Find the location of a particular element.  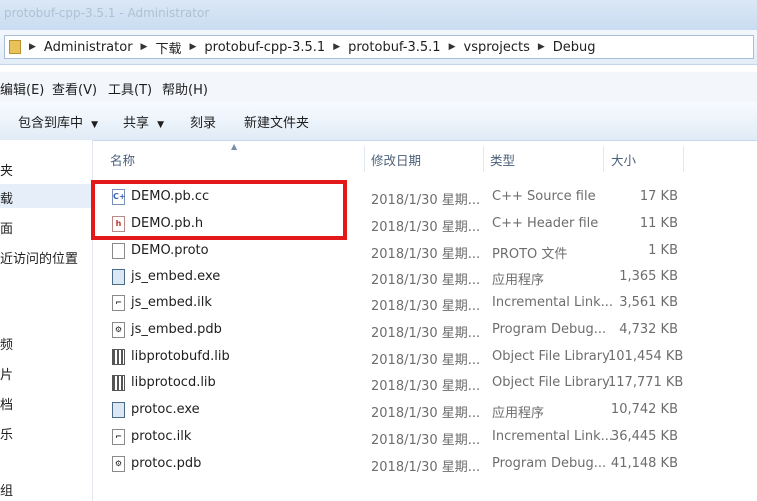

burn-button: 刻录 is located at coordinates (203, 121).